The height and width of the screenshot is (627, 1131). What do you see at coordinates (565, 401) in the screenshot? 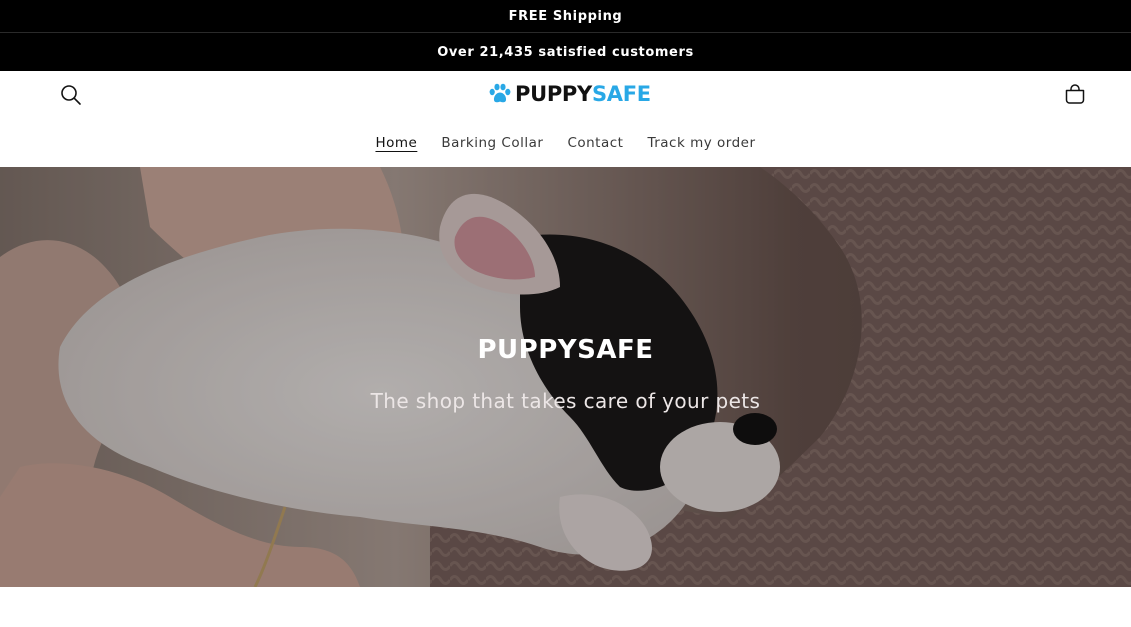
I see `hero-subtitle: The shop that takes care of your pets` at bounding box center [565, 401].